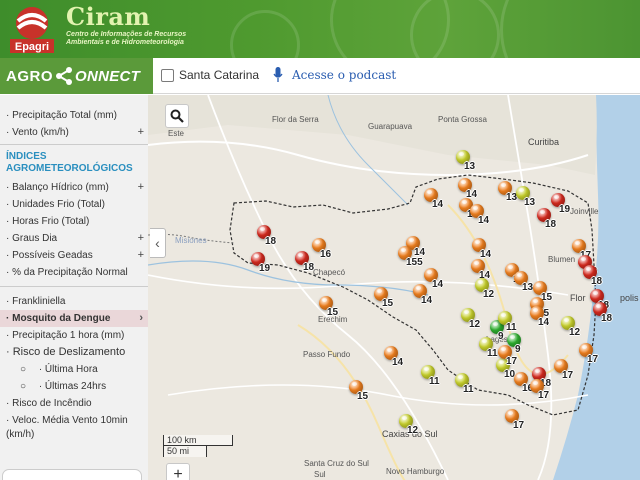  I want to click on sidebar-item-frankliniella: · Frankliniella, so click(74, 301).